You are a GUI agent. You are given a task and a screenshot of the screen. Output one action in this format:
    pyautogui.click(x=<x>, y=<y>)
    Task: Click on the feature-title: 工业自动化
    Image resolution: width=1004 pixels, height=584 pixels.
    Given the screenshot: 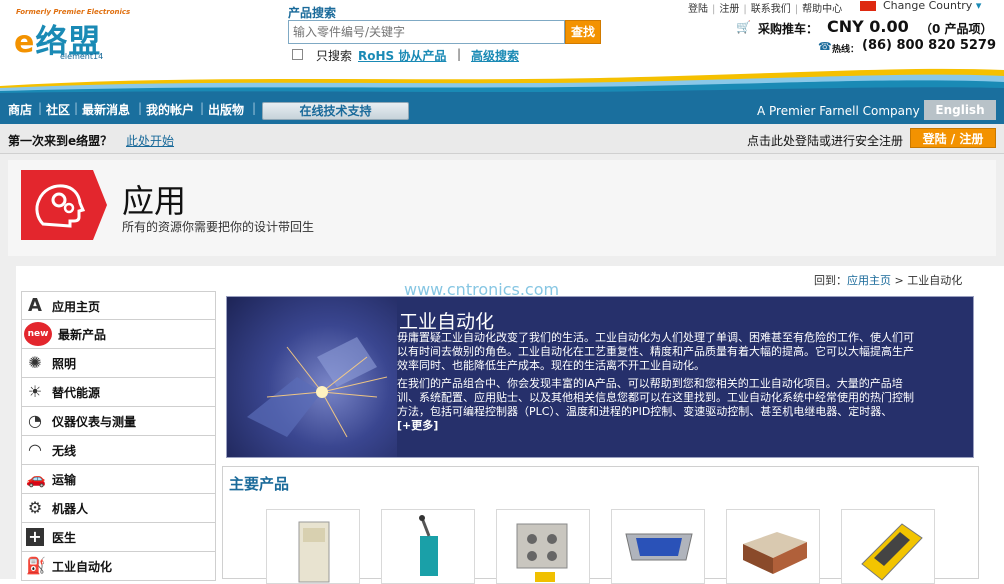 What is the action you would take?
    pyautogui.click(x=447, y=322)
    